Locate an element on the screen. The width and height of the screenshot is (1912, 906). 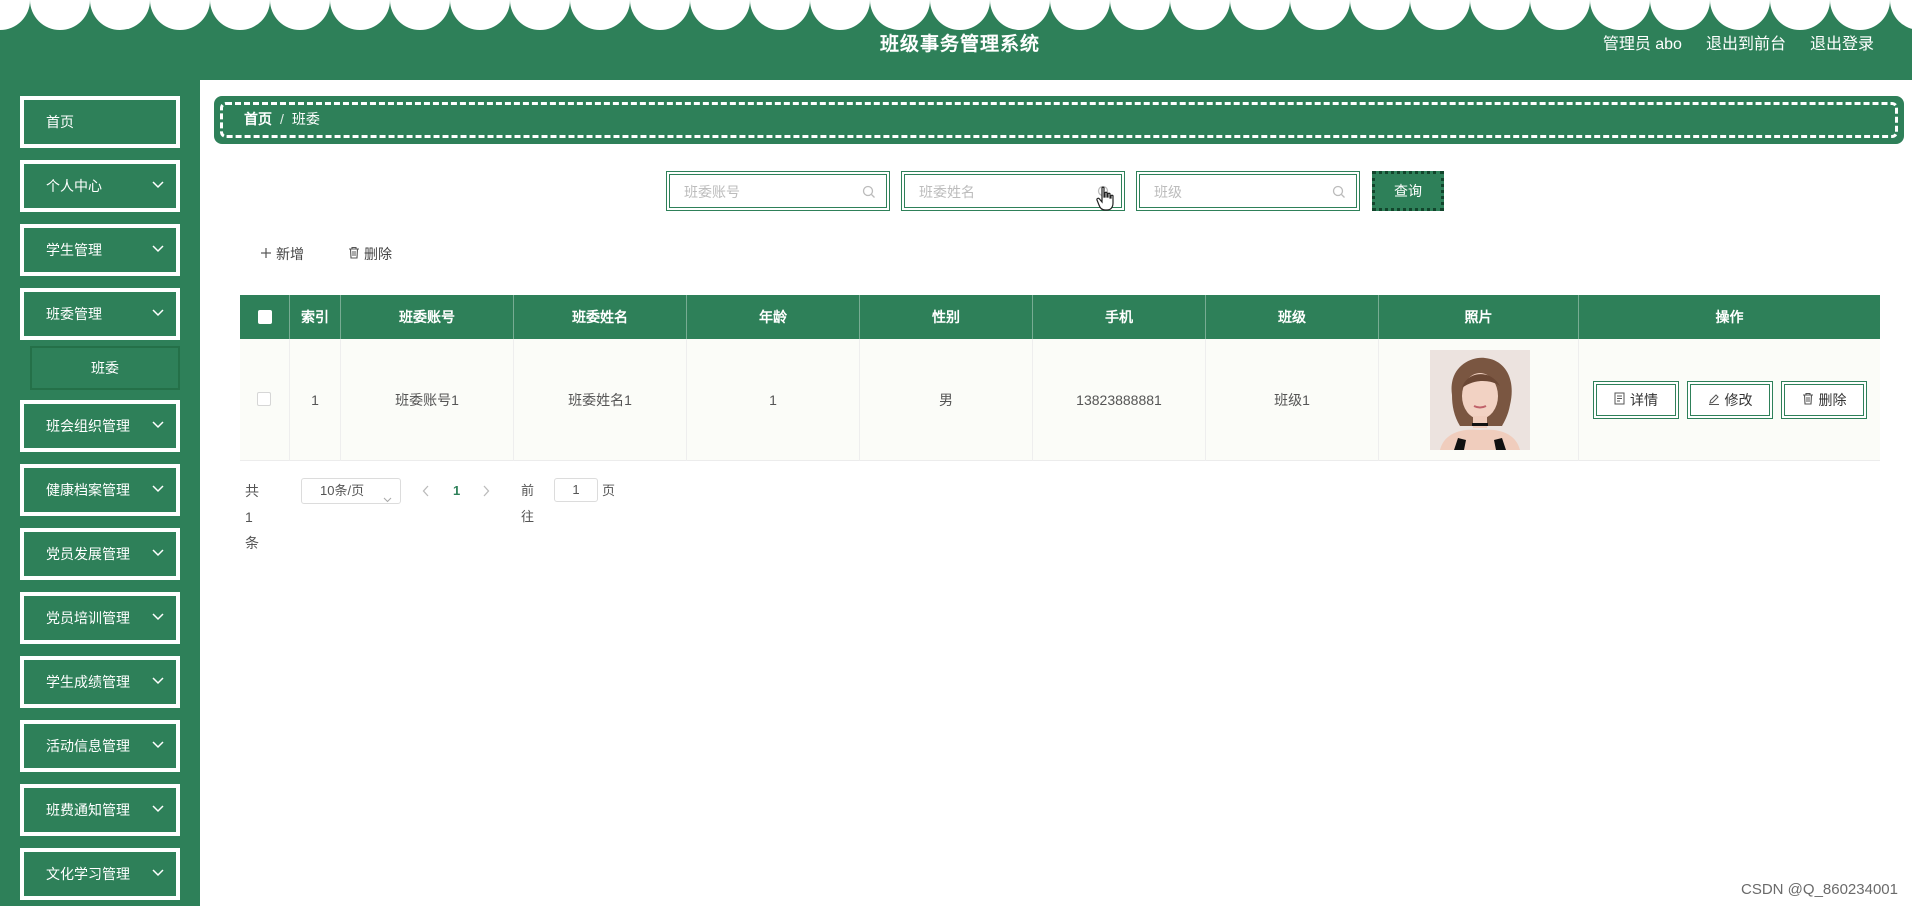
phone-cell: 13823888881 is located at coordinates (1119, 400).